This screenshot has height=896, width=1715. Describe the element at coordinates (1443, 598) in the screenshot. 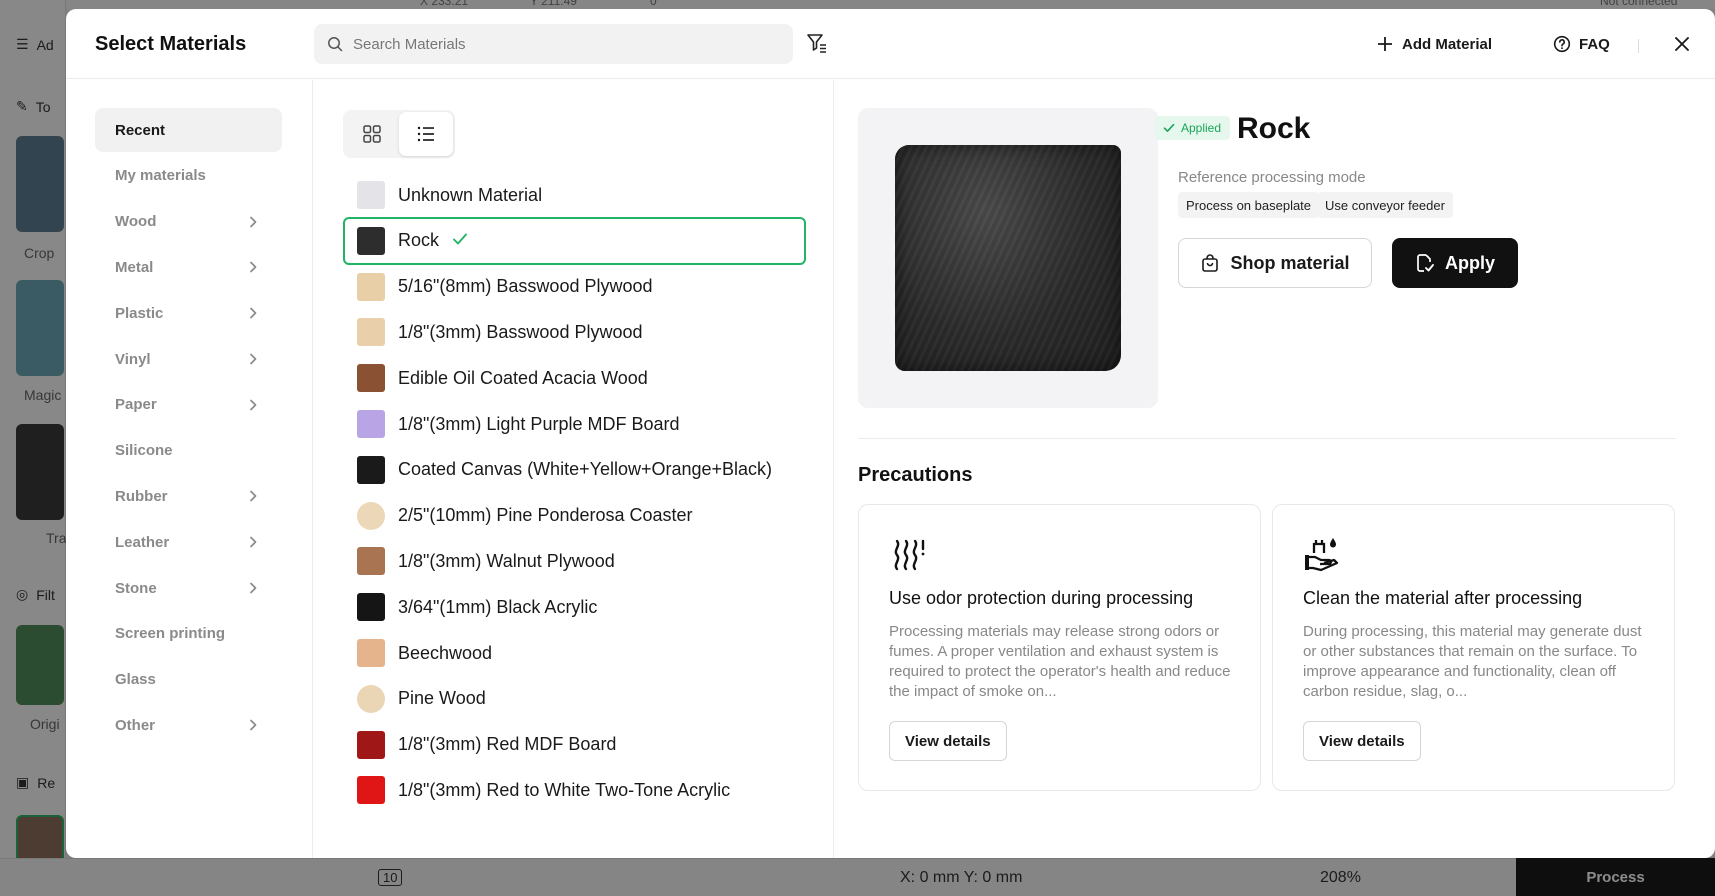

I see `precaution-title: Clean the material after processing` at that location.